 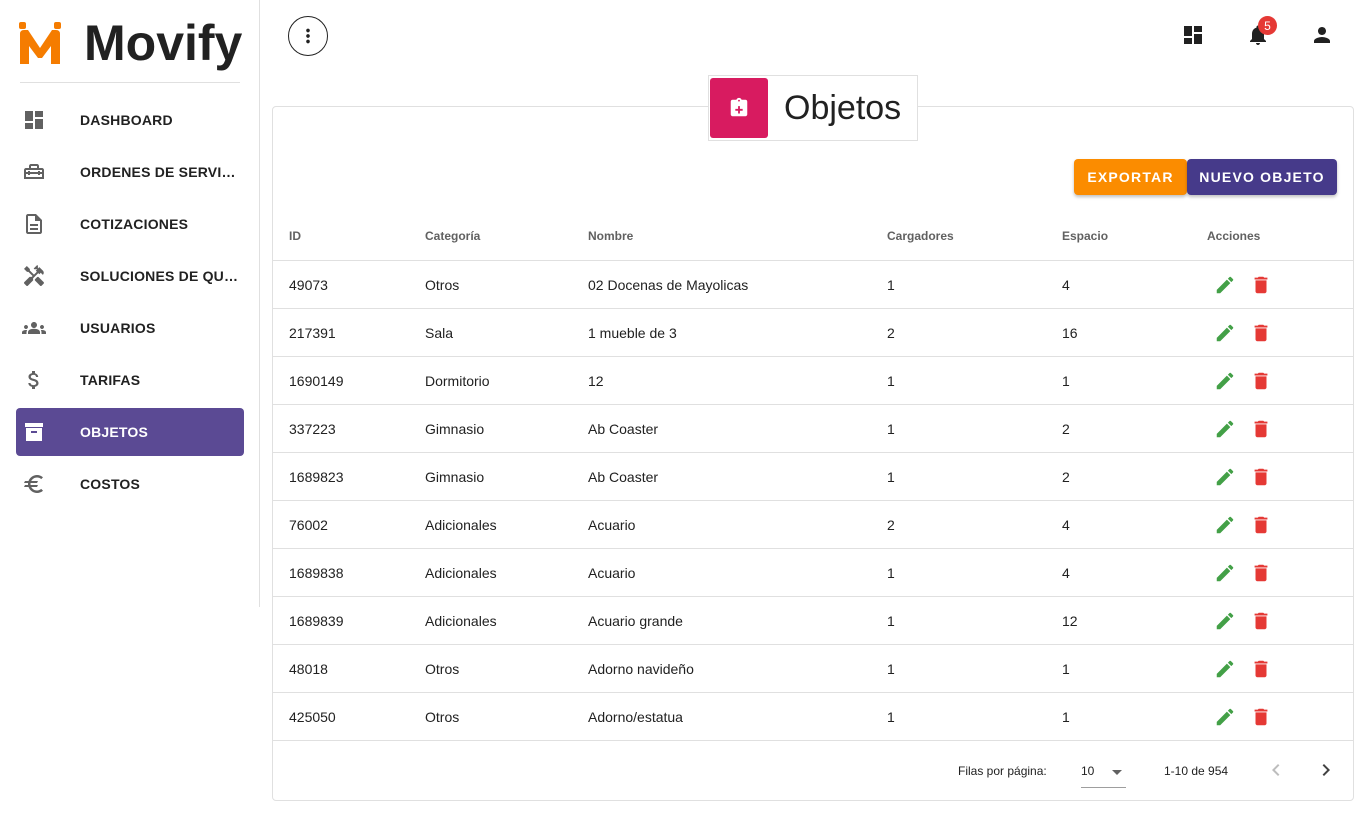 What do you see at coordinates (1002, 771) in the screenshot?
I see `rows-per-page-label: Filas por página:` at bounding box center [1002, 771].